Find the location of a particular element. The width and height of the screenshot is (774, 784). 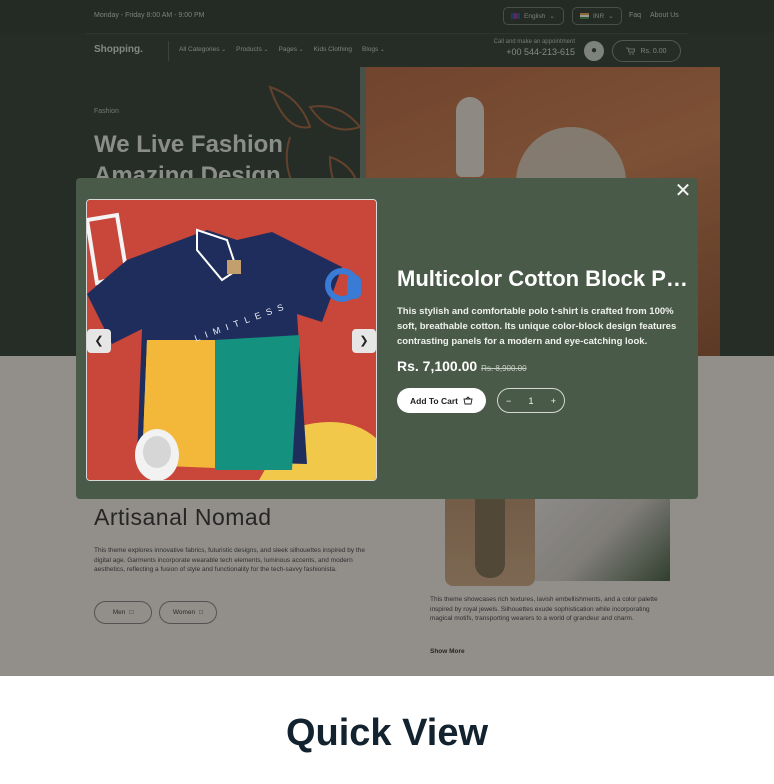

caption-area: Quick View is located at coordinates (387, 730).